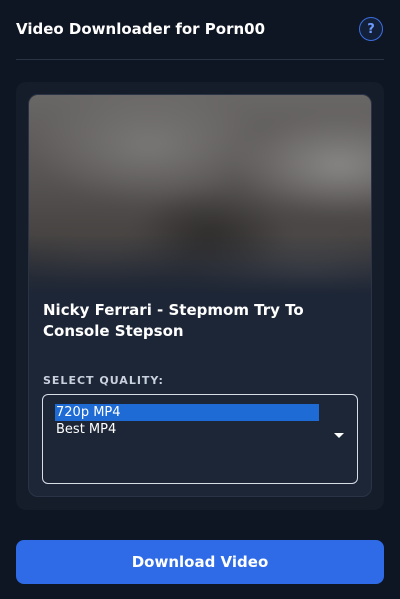 This screenshot has width=400, height=599. I want to click on question-mark-icon: ?, so click(371, 29).